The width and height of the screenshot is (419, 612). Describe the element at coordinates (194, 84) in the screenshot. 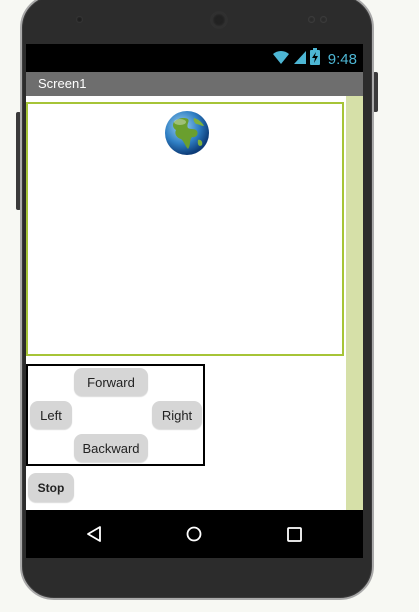

I see `title-bar: Screen1` at that location.